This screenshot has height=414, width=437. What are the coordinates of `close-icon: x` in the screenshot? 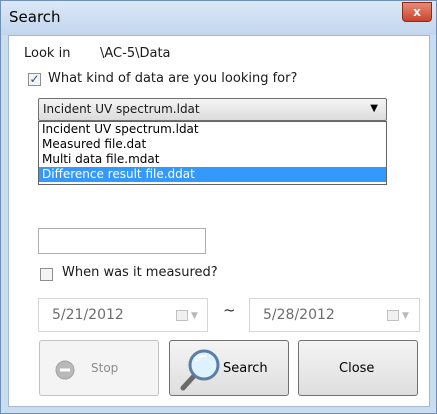 It's located at (417, 12).